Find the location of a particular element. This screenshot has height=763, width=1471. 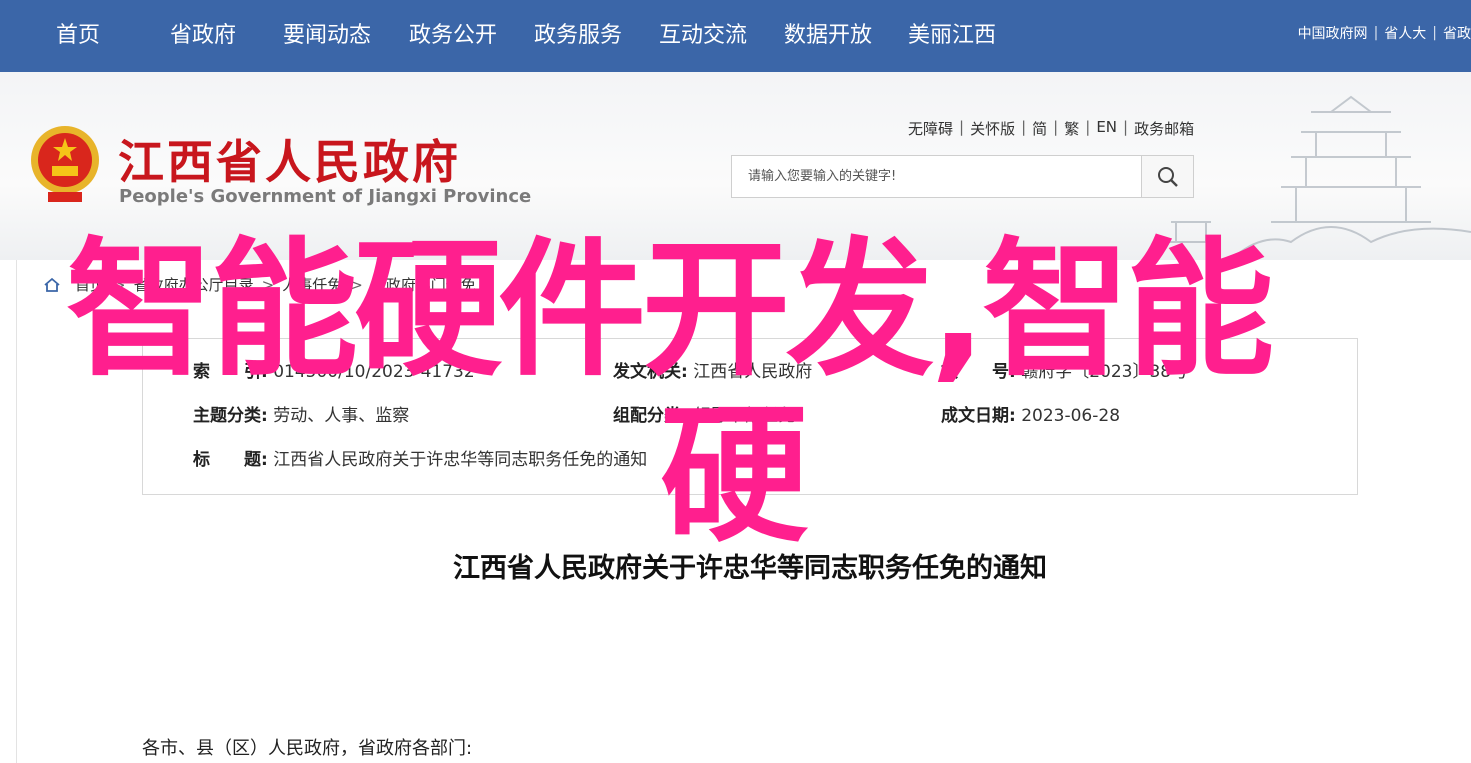

meta-genre: 组配分类: 领导干部任免 is located at coordinates (704, 416).